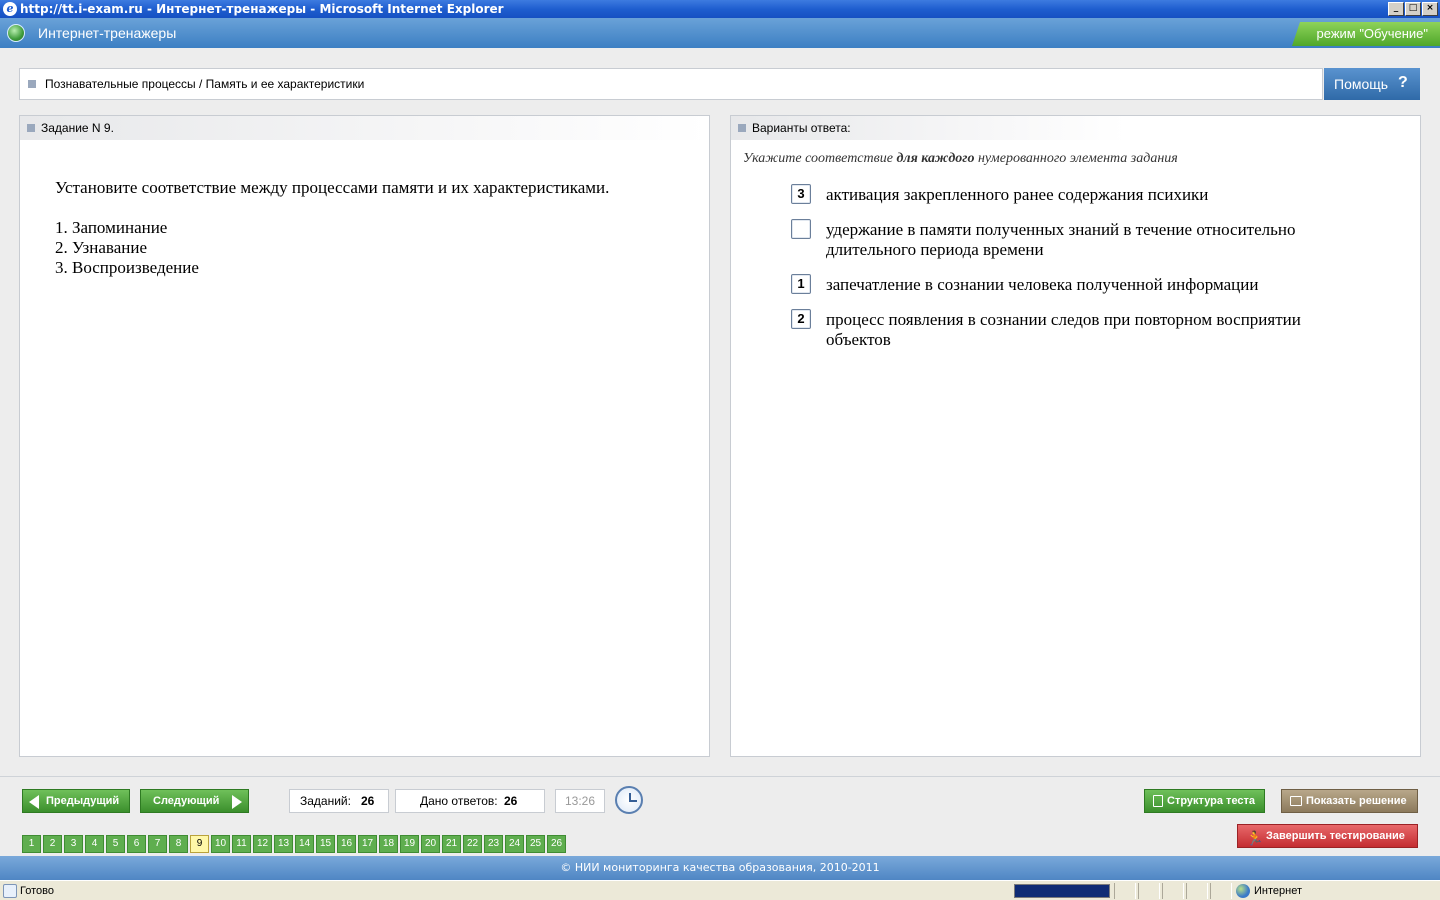 This screenshot has width=1440, height=900. Describe the element at coordinates (157, 844) in the screenshot. I see `page-button-7: 7` at that location.